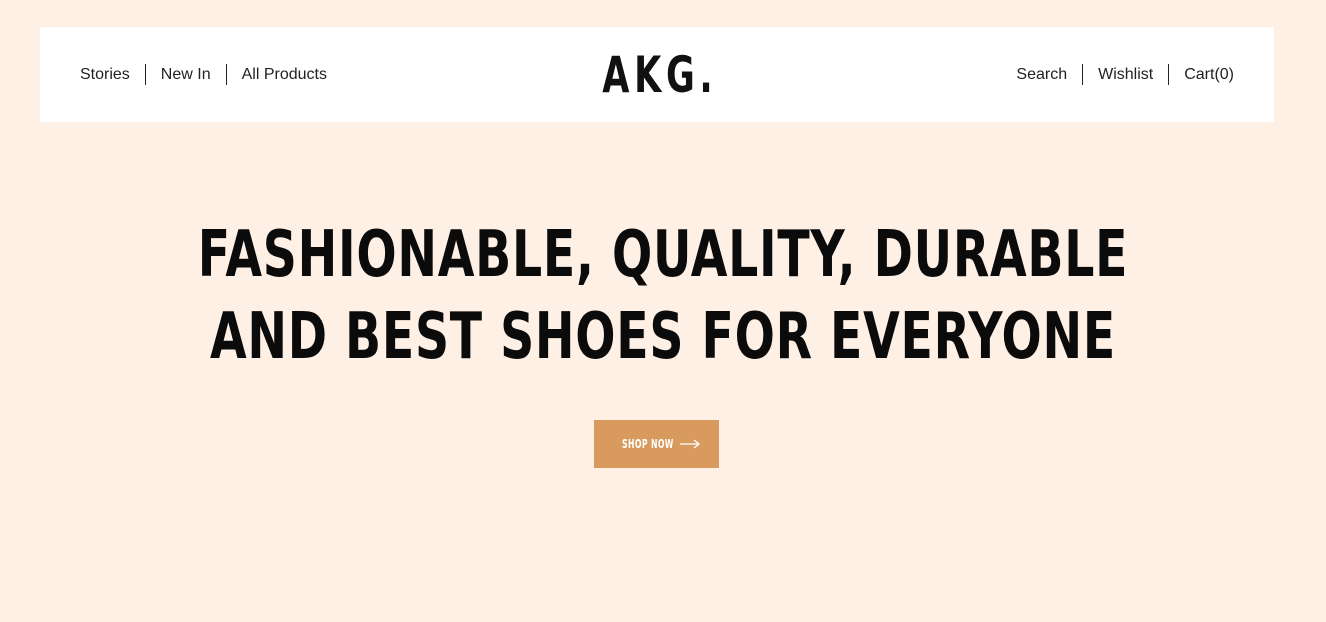  What do you see at coordinates (1041, 75) in the screenshot?
I see `search-link: Search` at bounding box center [1041, 75].